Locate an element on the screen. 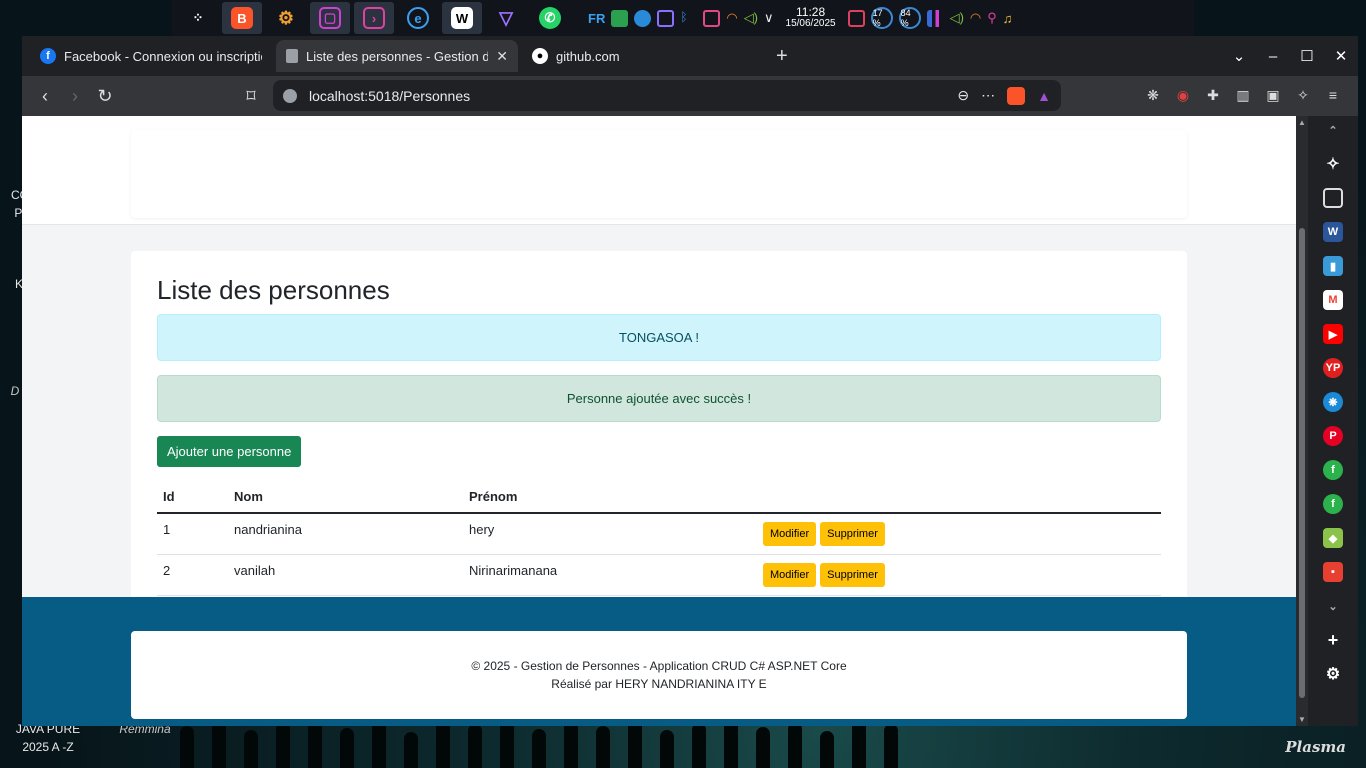 The image size is (1366, 768). chevron-up-icon: ⌃ is located at coordinates (1333, 130).